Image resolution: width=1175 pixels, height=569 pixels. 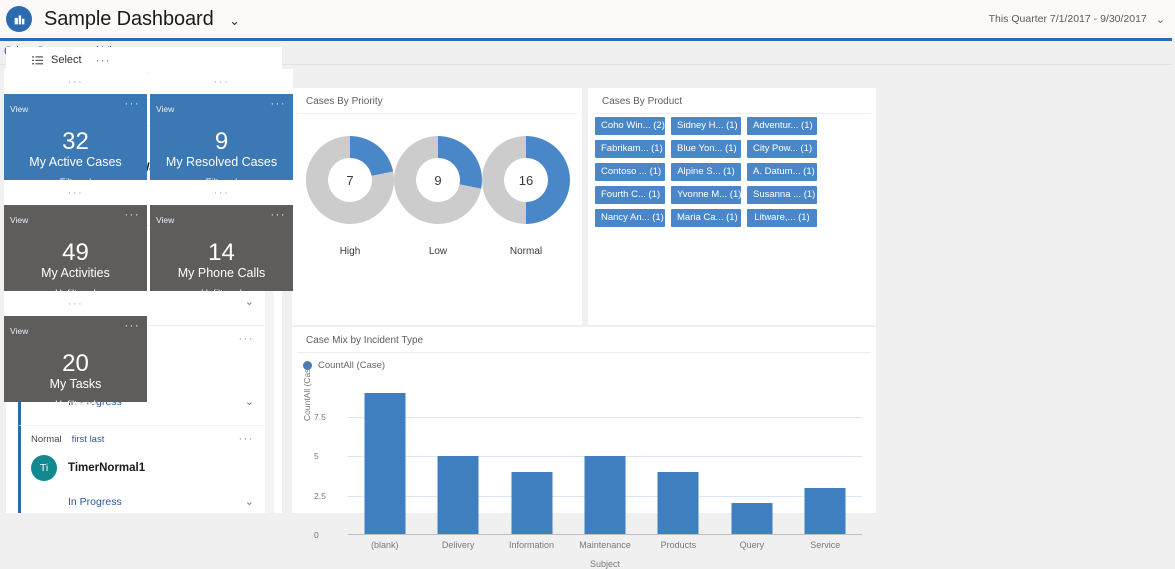 I want to click on x-axis-tick-label: Delivery, so click(x=457, y=545).